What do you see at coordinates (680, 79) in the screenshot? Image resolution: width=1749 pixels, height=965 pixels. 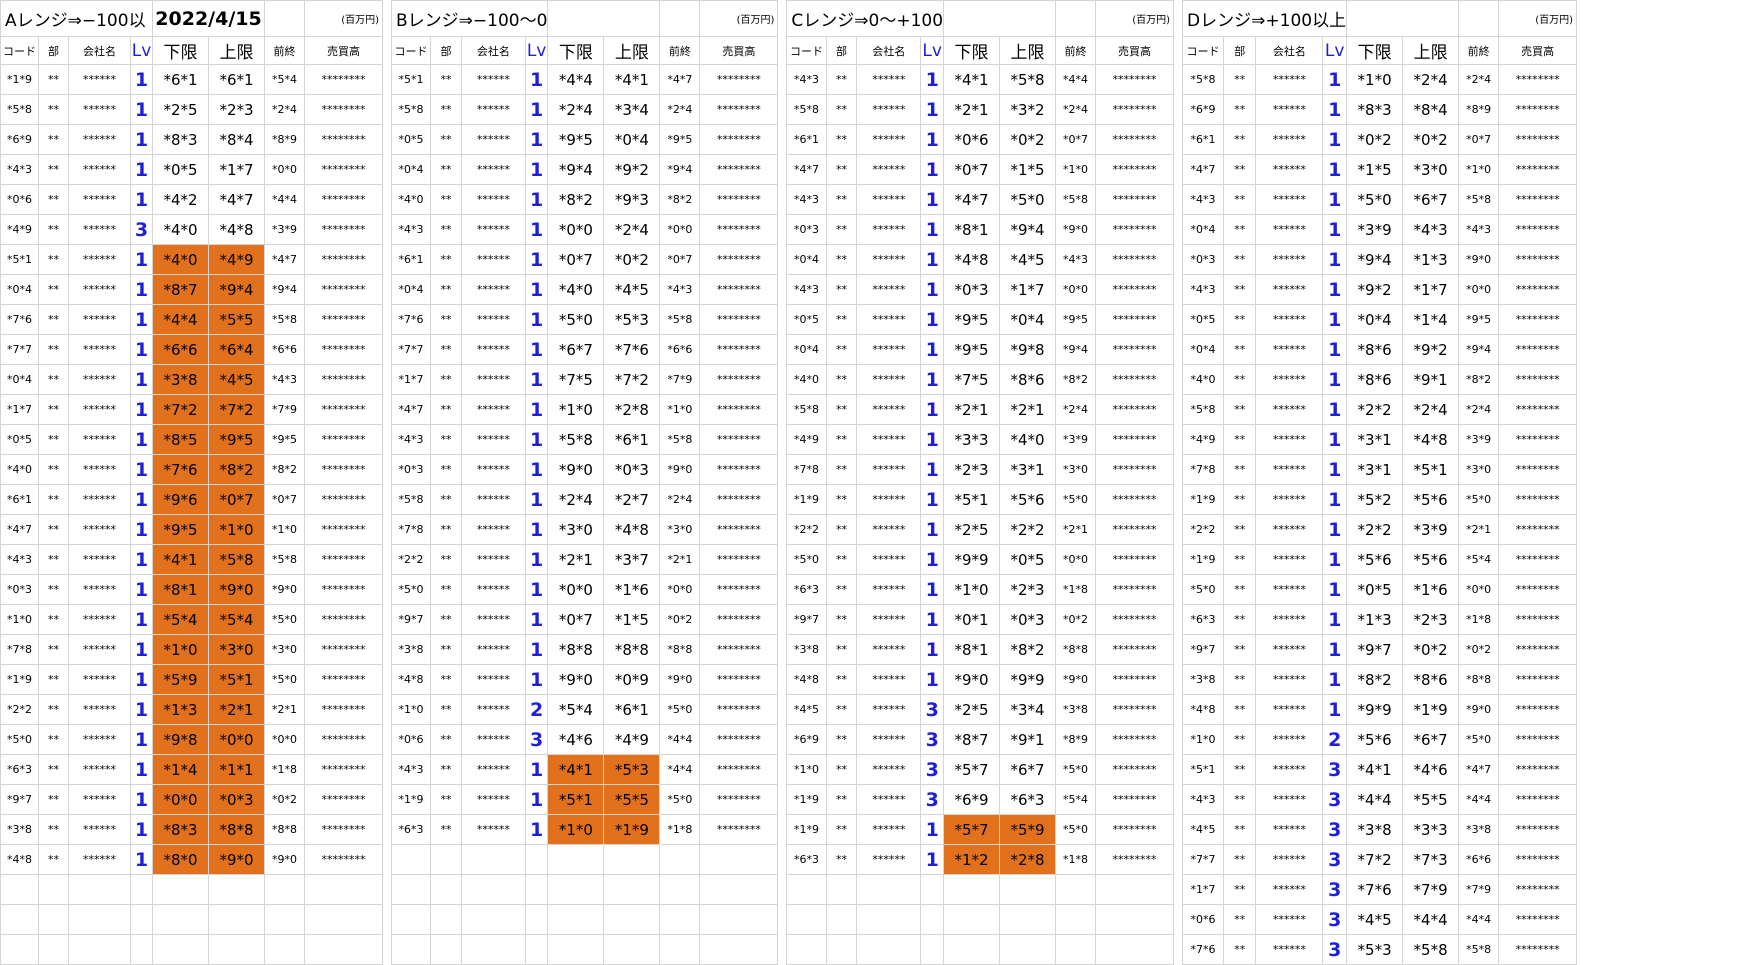 I see `cell-prev: *4*7` at bounding box center [680, 79].